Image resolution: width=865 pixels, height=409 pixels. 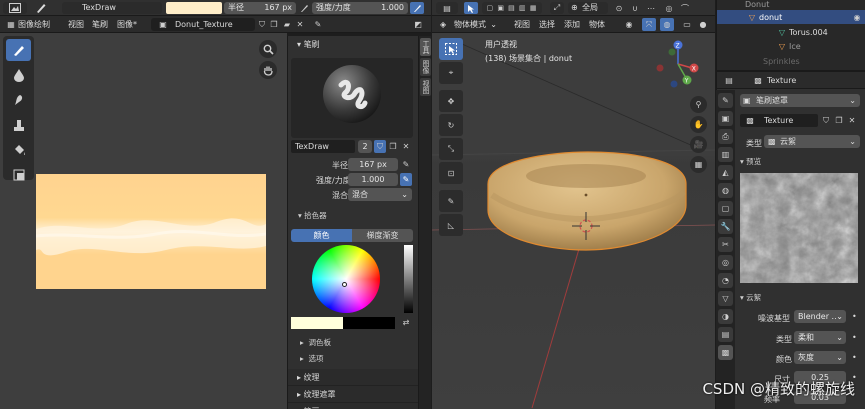 I want to click on pan-hand-icon: ✋, so click(x=698, y=124).